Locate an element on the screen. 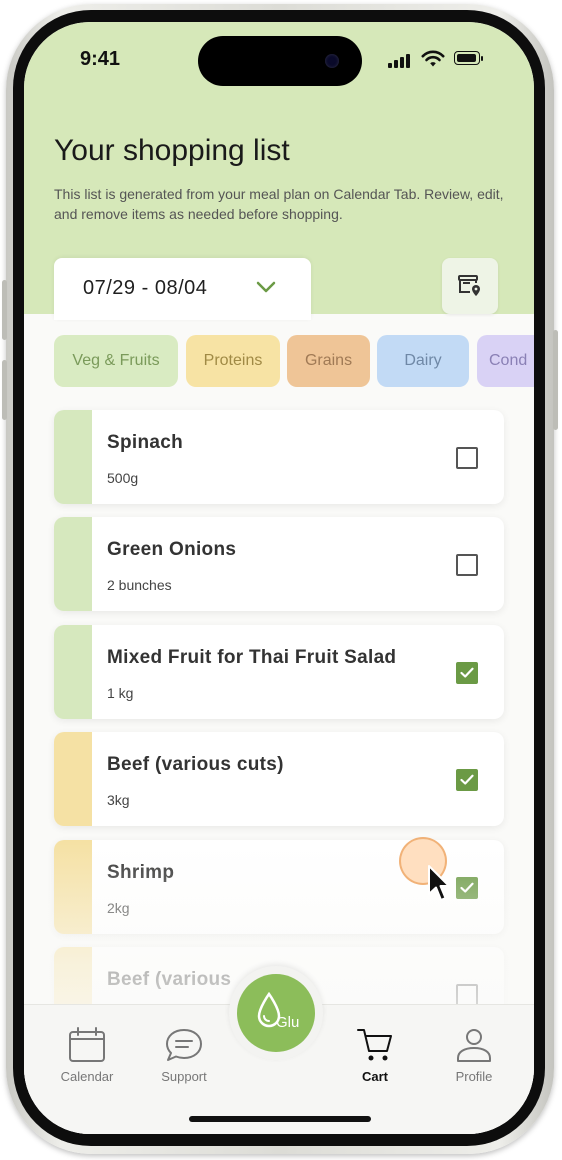 The width and height of the screenshot is (562, 1160). item-name: Mixed Fruit for Thai Fruit Salad is located at coordinates (252, 657).